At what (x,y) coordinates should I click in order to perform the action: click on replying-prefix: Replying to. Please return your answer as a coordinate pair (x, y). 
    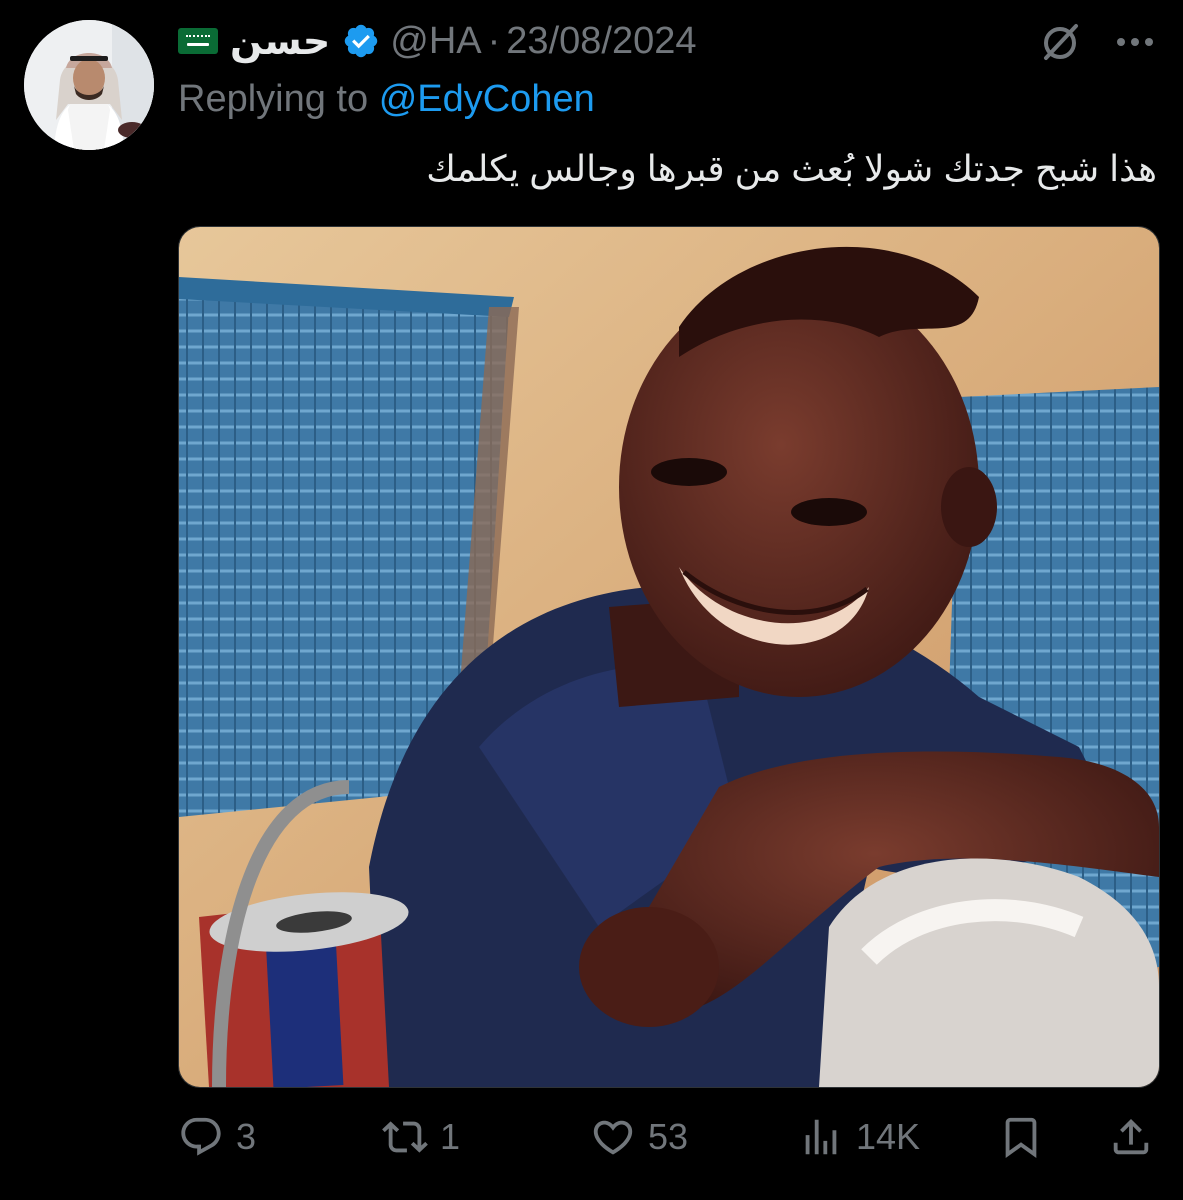
    Looking at the image, I should click on (273, 99).